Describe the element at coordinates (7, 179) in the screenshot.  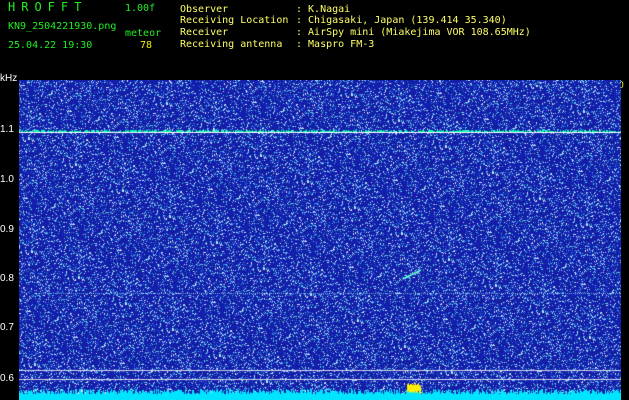
I see `y-tick-label: 1.0` at that location.